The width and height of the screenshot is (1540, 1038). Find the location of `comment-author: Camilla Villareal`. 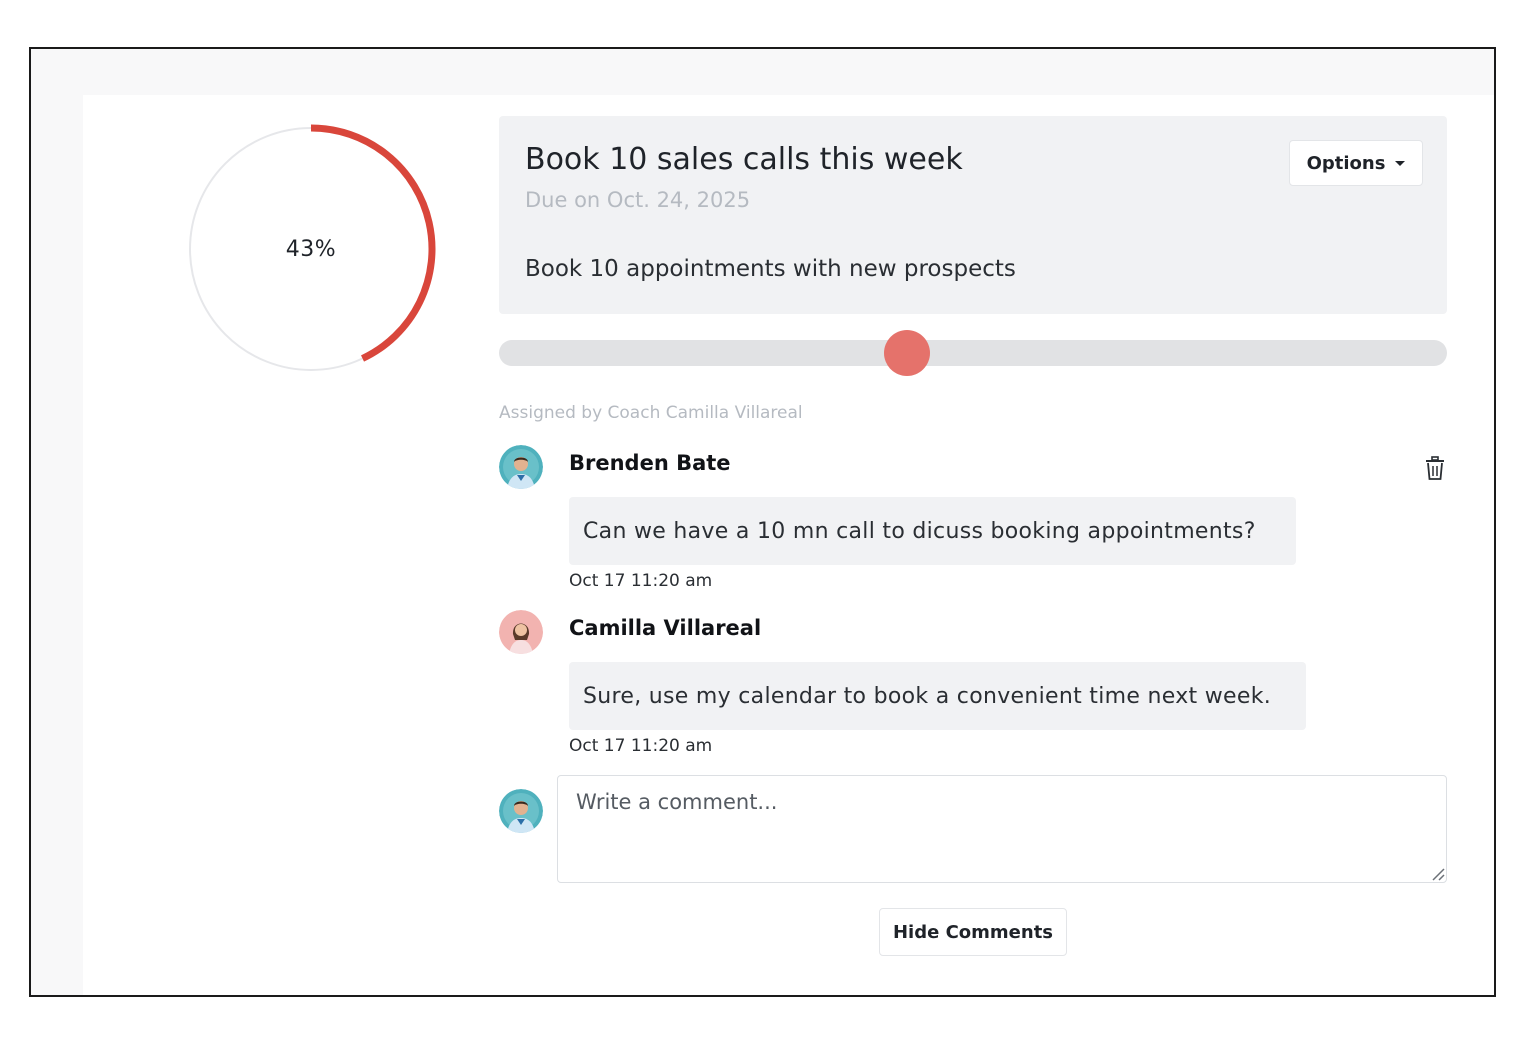

comment-author: Camilla Villareal is located at coordinates (665, 628).